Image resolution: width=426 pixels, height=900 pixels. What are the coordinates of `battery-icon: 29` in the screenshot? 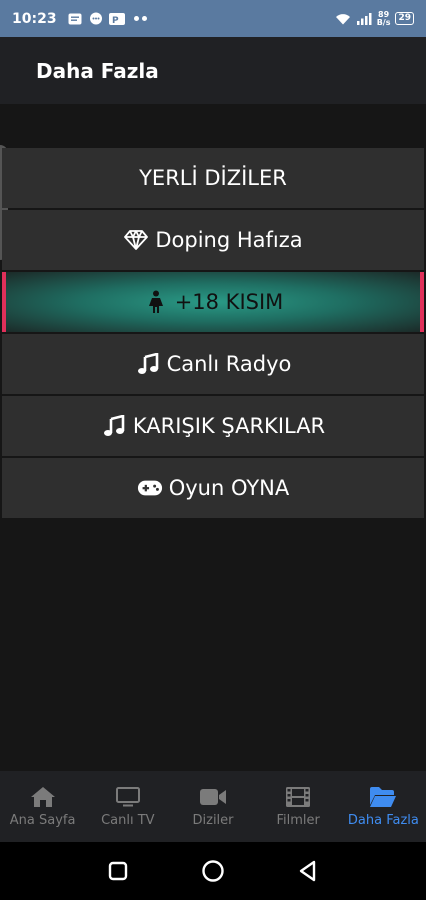 It's located at (404, 18).